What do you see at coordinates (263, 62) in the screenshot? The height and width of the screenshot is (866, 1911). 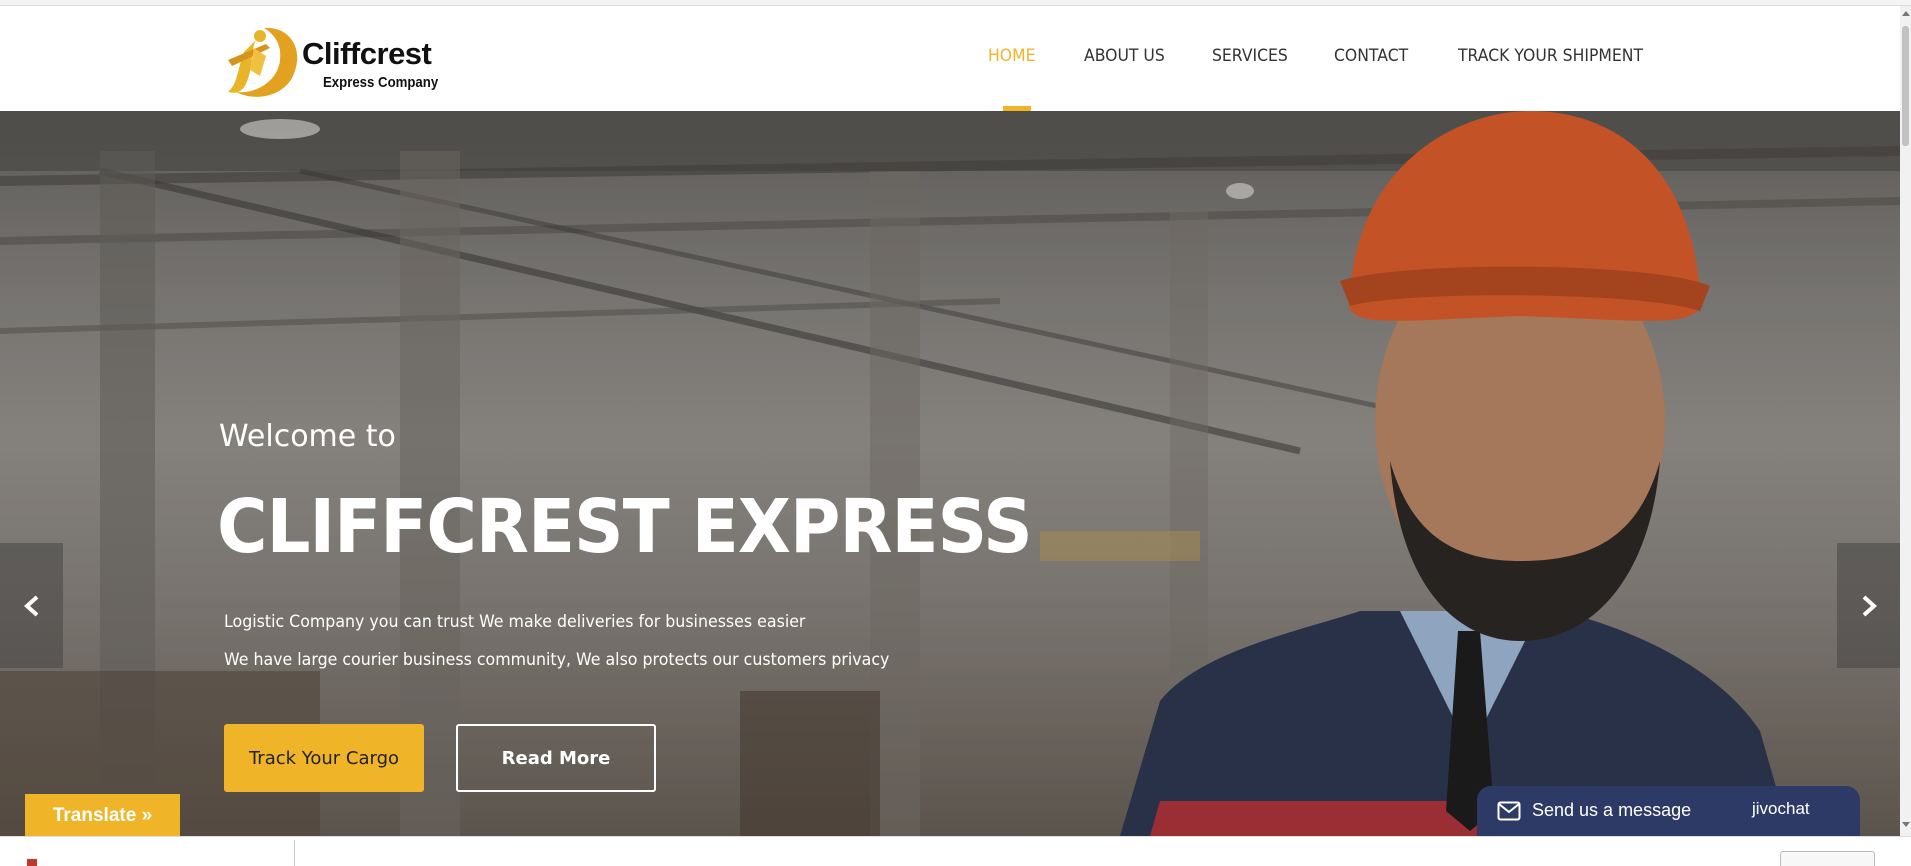 I see `logo-emblem-icon` at bounding box center [263, 62].